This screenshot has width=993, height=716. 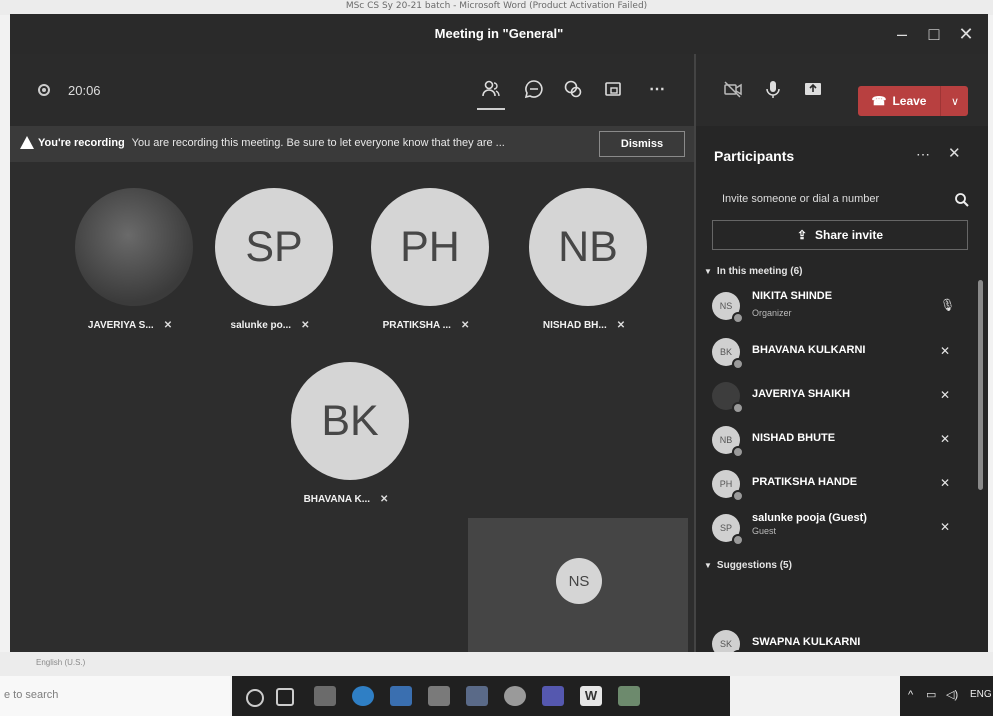 I want to click on show-participants-button, so click(x=491, y=89).